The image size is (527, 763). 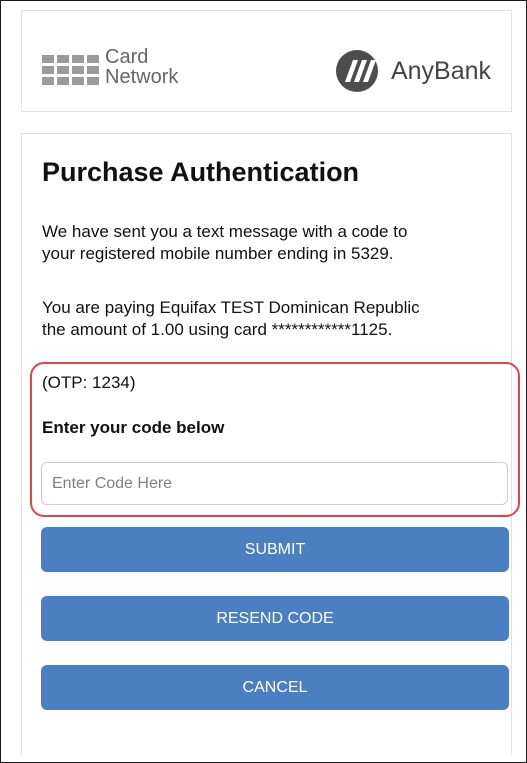 What do you see at coordinates (440, 70) in the screenshot?
I see `bank-name: AnyBank` at bounding box center [440, 70].